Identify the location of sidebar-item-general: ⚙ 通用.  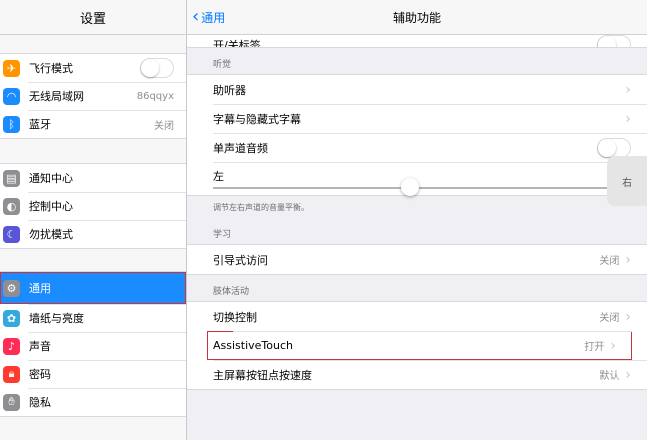
(93, 288).